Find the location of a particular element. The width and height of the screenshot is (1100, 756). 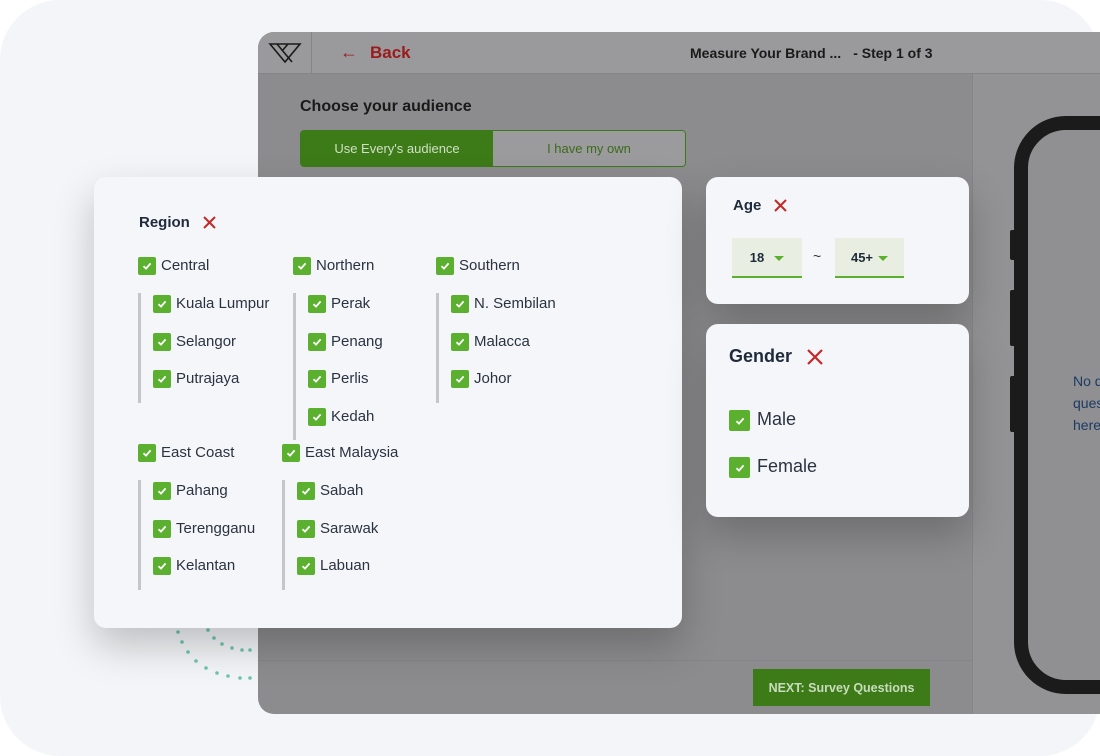

region-heading: Region is located at coordinates (164, 222).